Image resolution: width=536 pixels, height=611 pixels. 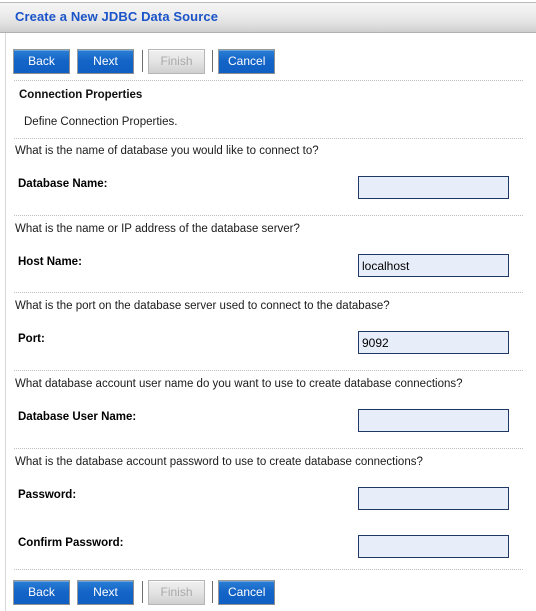 I want to click on window-title-bar: Create a New JDBC Data Source, so click(x=268, y=17).